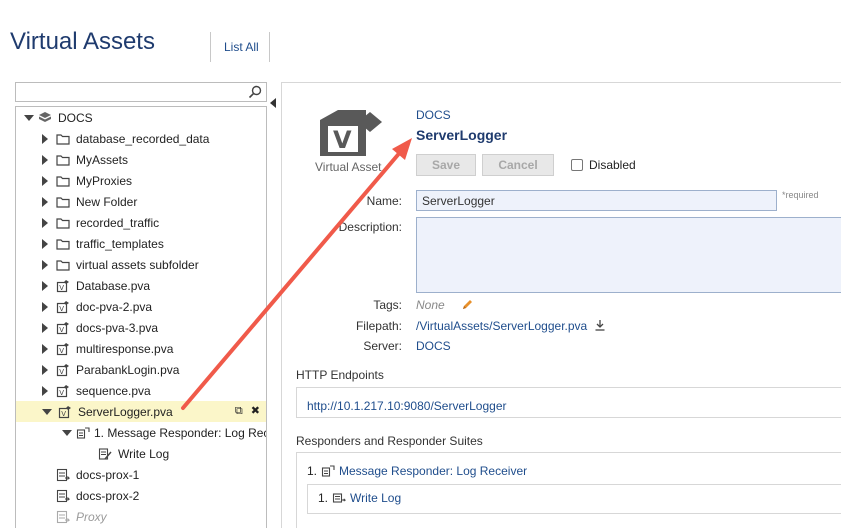  I want to click on disabled-label: Disabled, so click(612, 165).